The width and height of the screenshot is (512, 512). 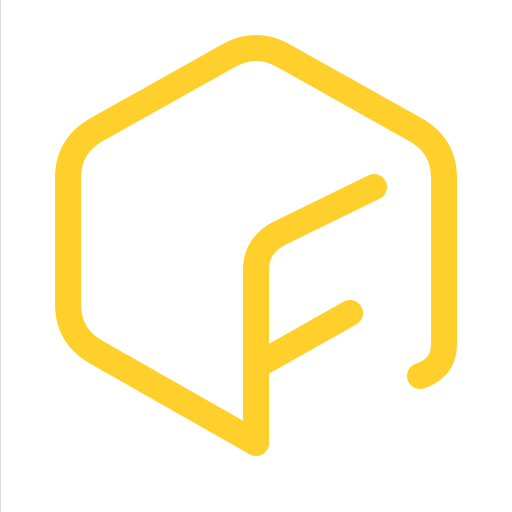 What do you see at coordinates (303, 339) in the screenshot?
I see `logo-f-crossbar` at bounding box center [303, 339].